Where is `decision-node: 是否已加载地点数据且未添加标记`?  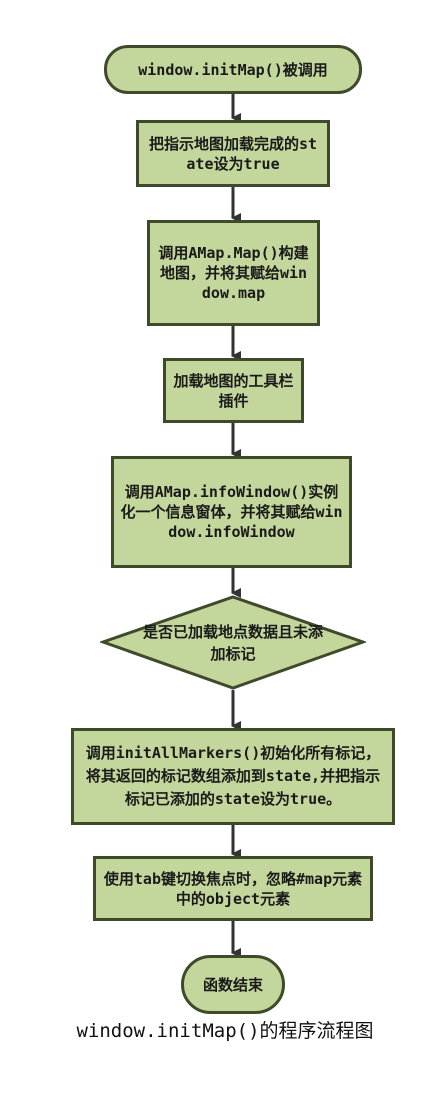 decision-node: 是否已加载地点数据且未添加标记 is located at coordinates (233, 642).